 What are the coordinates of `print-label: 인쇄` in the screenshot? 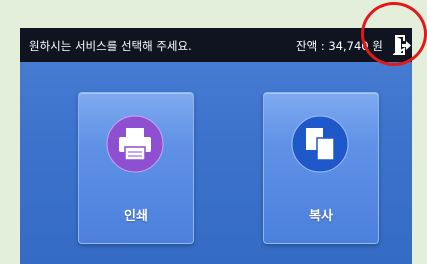 It's located at (136, 216).